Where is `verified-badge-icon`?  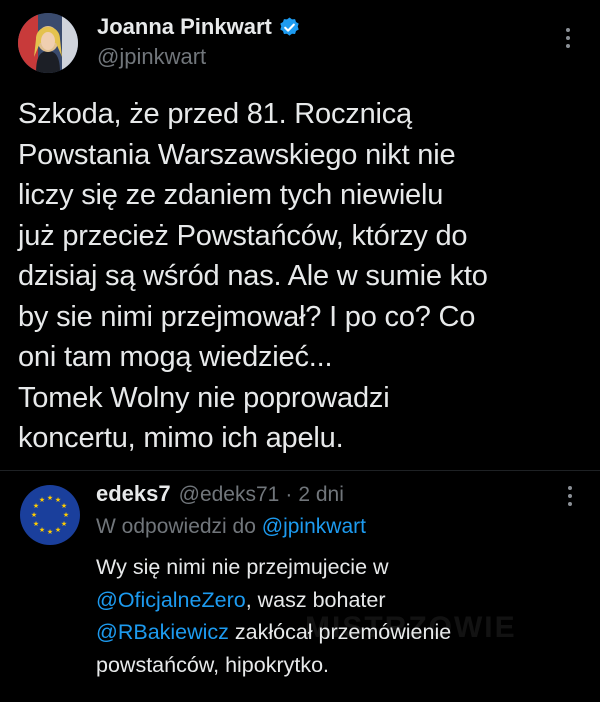 verified-badge-icon is located at coordinates (289, 27).